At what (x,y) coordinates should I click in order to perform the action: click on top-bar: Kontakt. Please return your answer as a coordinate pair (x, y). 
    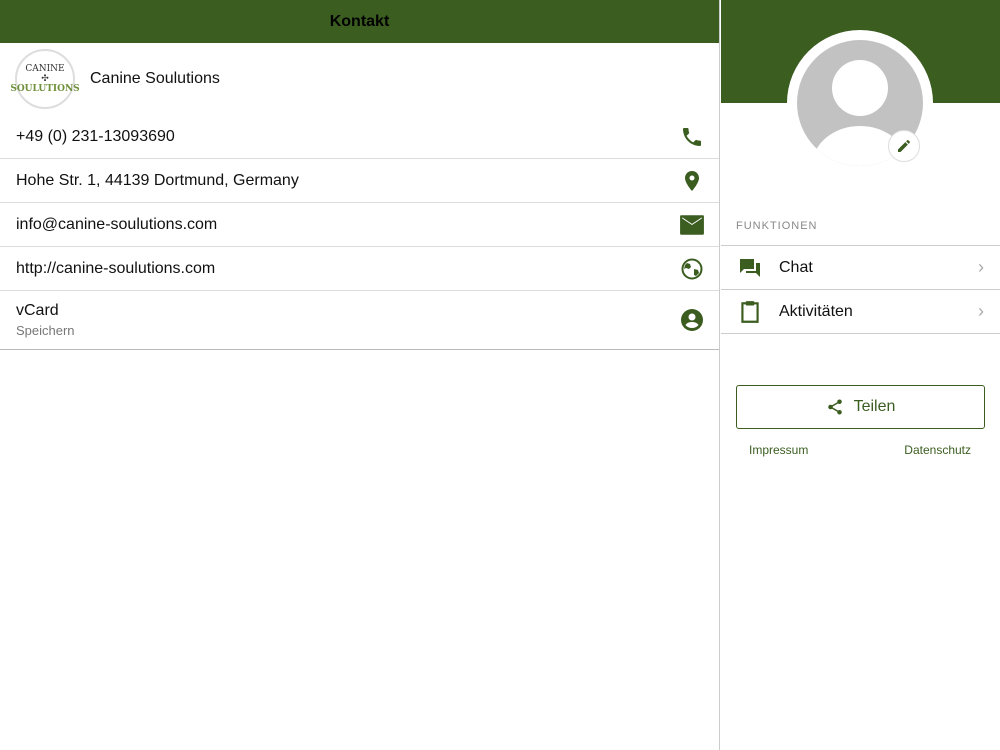
    Looking at the image, I should click on (359, 21).